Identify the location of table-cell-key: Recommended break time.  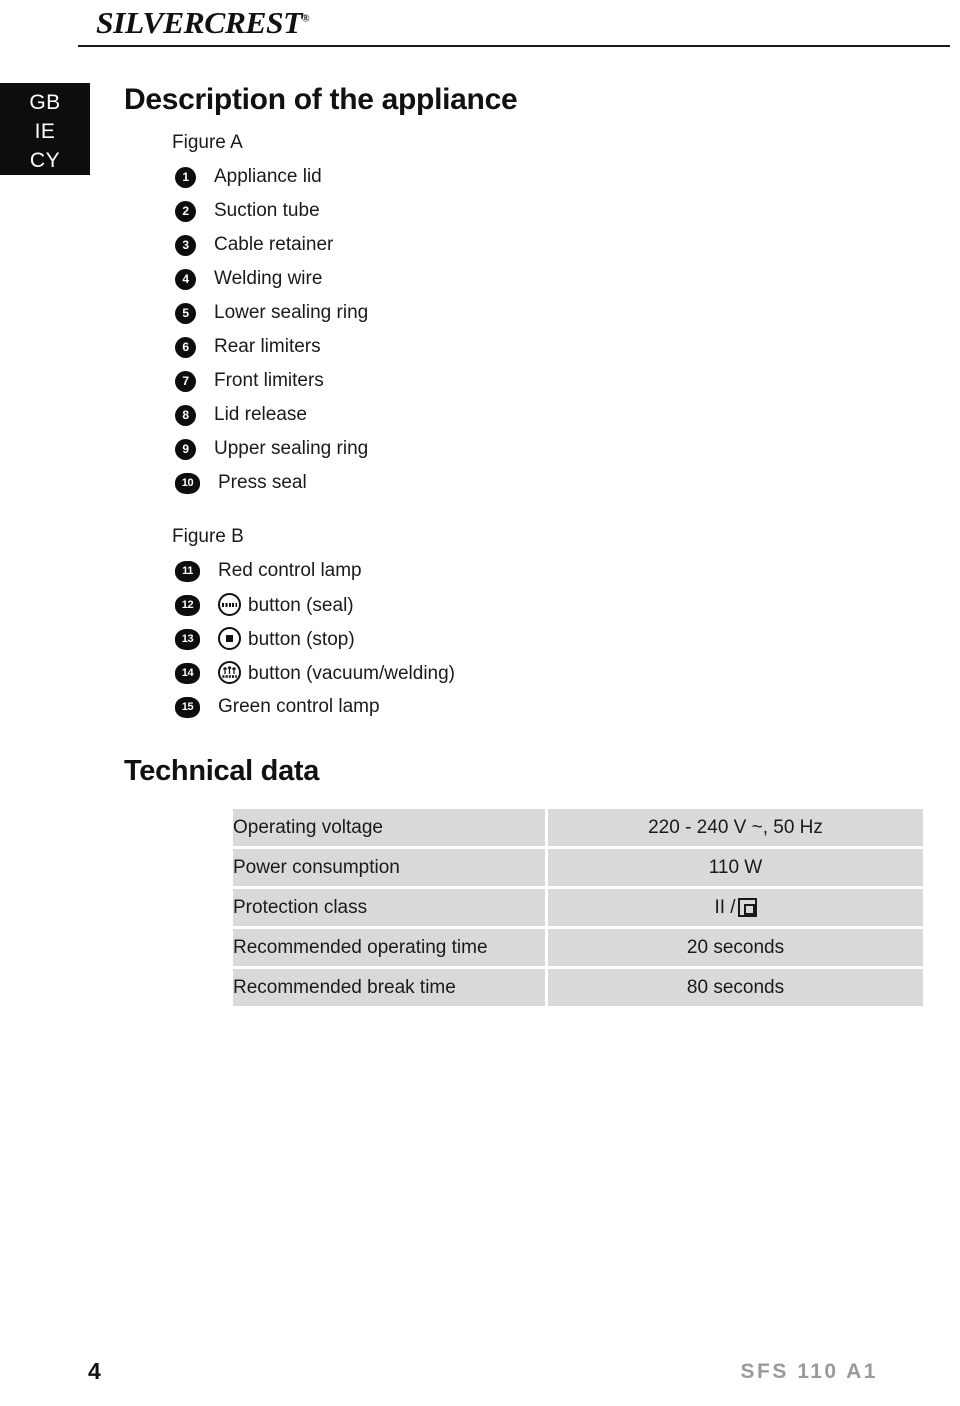
(390, 987).